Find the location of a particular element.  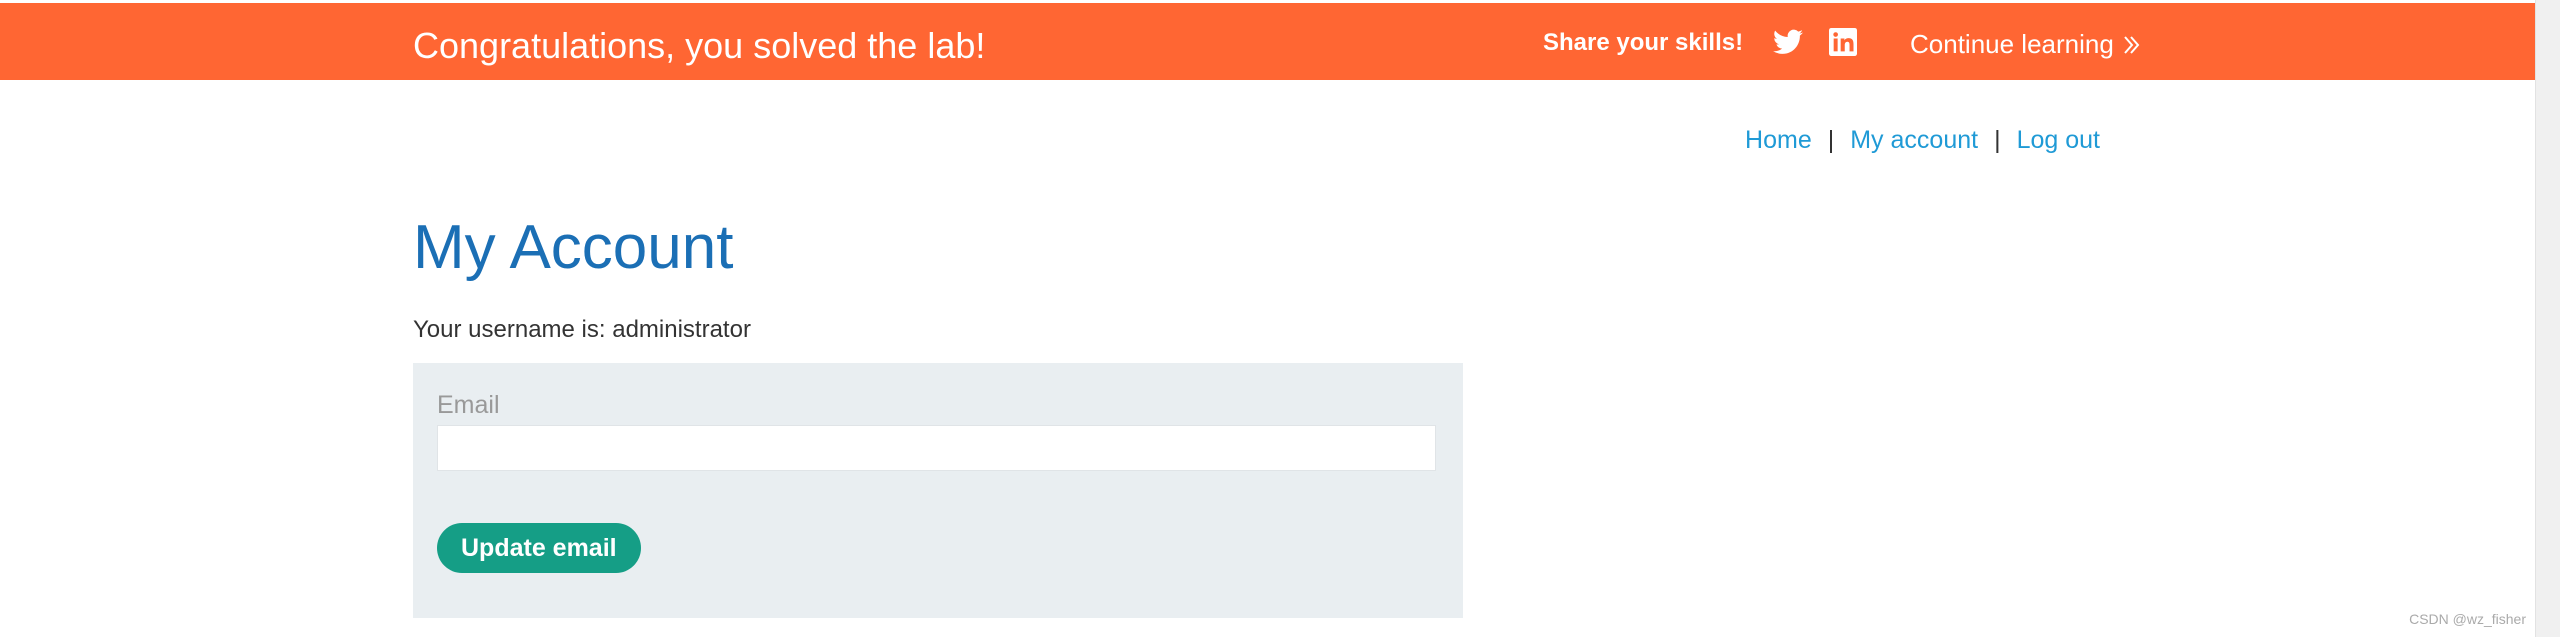

watermark: CSDN @wz_fisher is located at coordinates (2467, 619).